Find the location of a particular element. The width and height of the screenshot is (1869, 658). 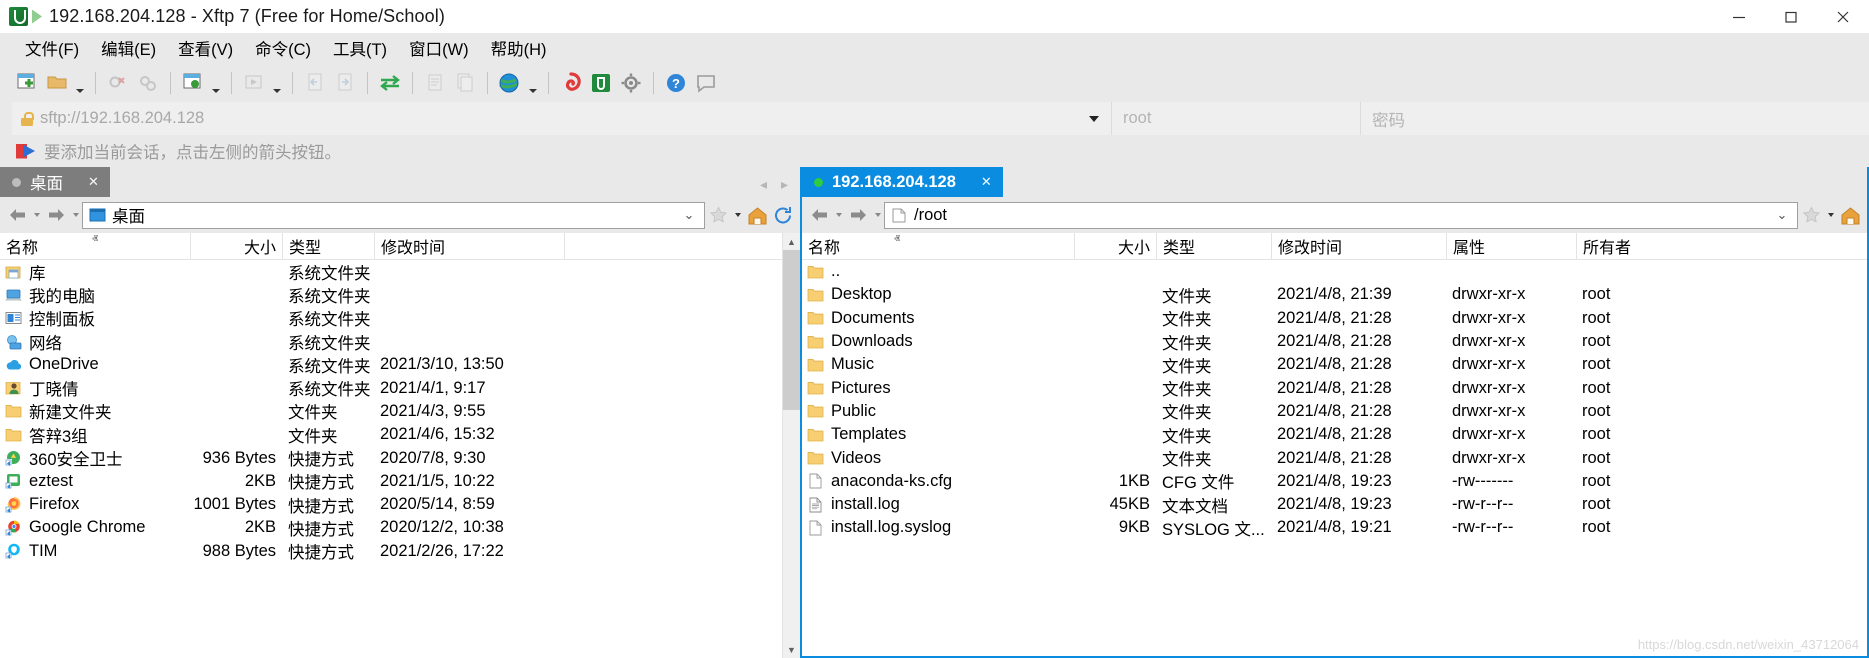

table-row: eztest 2KB 快捷方式 2021/1/5, 10:22 is located at coordinates (391, 481).